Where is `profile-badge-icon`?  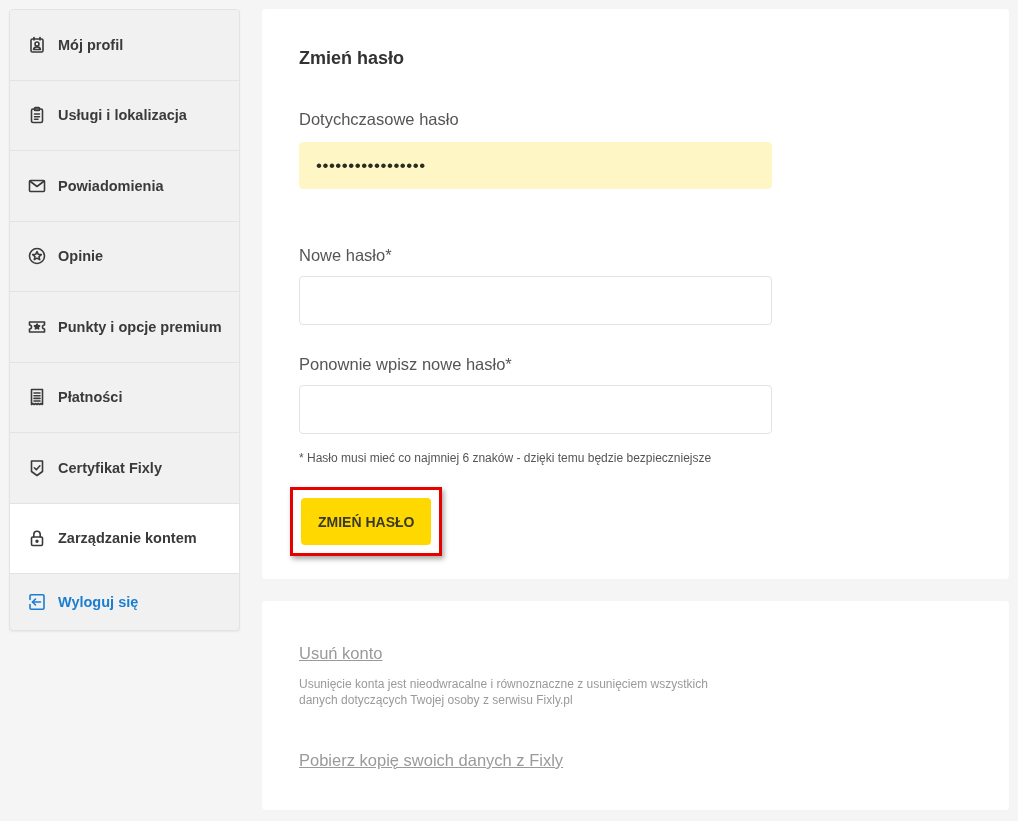 profile-badge-icon is located at coordinates (37, 44).